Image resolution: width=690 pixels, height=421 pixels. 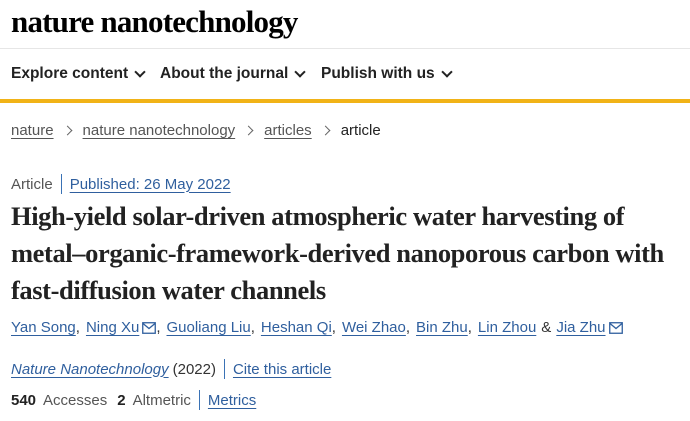 I want to click on journal-logo: nature nanotechnology, so click(x=154, y=22).